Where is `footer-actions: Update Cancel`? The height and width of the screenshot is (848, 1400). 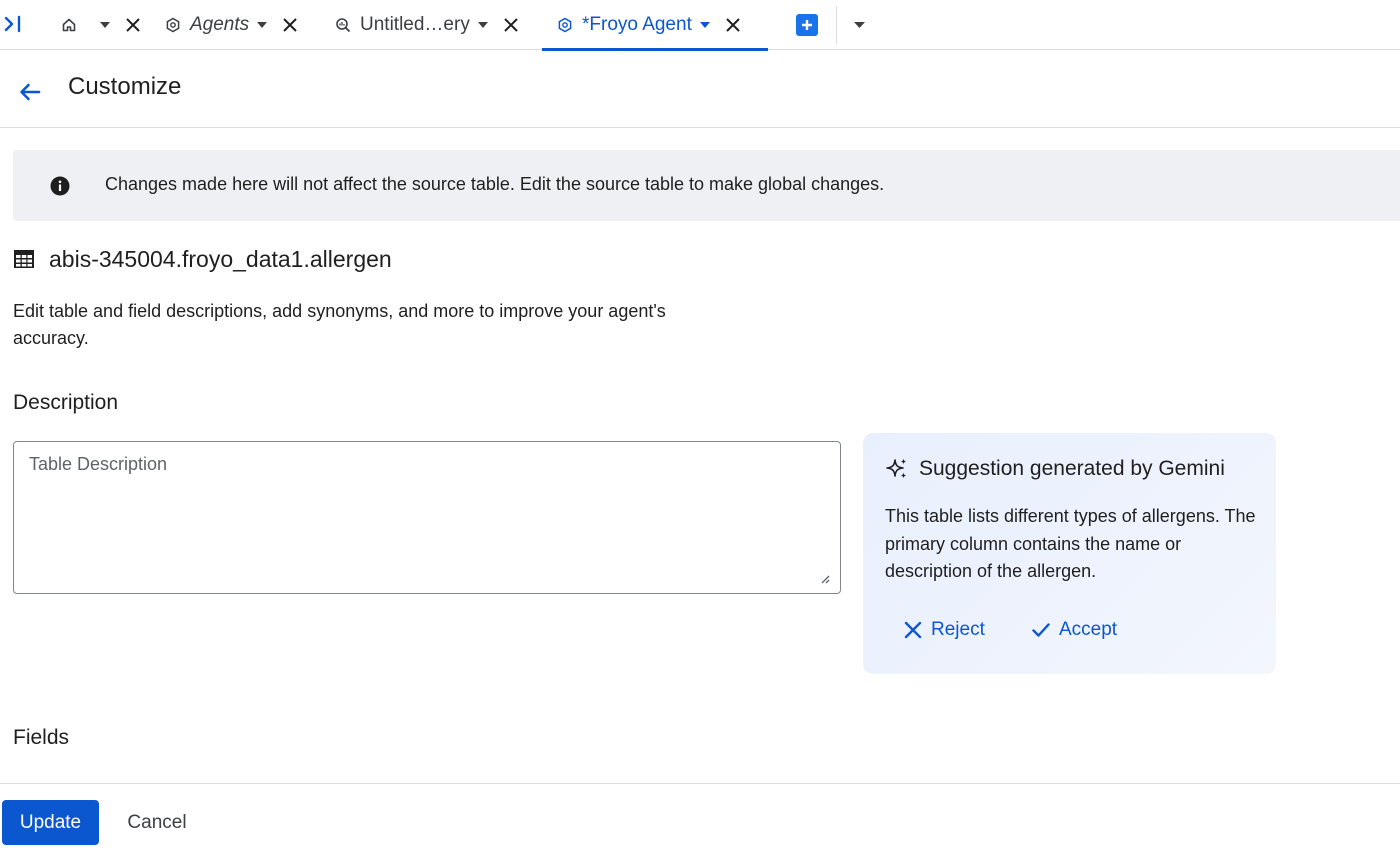
footer-actions: Update Cancel is located at coordinates (700, 815).